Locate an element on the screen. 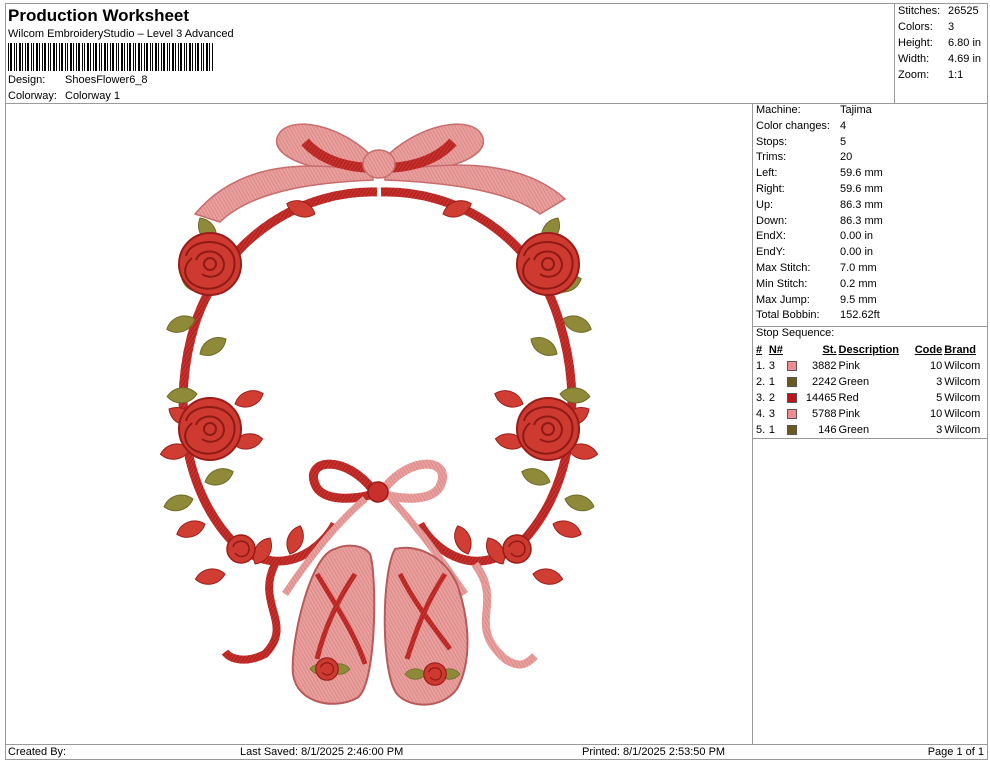 This screenshot has width=990, height=762. machine-stat-row: Right: 59.6 mm is located at coordinates (870, 191).